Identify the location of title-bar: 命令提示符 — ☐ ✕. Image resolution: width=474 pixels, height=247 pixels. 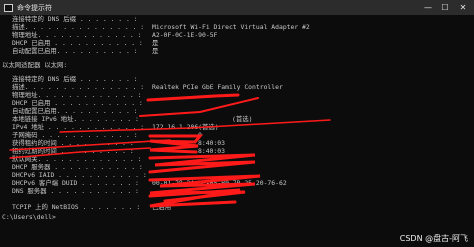
(237, 7).